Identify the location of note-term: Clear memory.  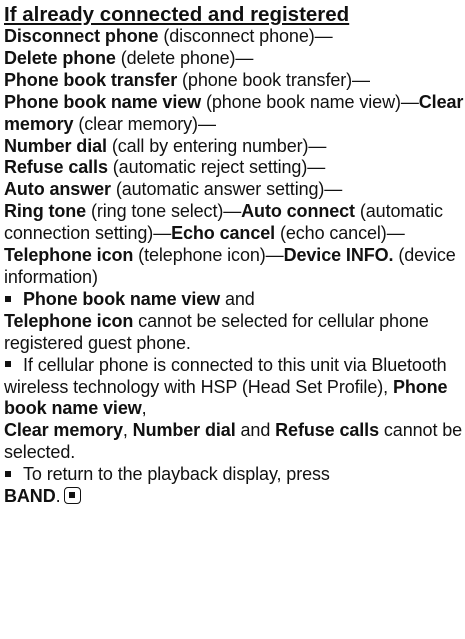
(63, 430).